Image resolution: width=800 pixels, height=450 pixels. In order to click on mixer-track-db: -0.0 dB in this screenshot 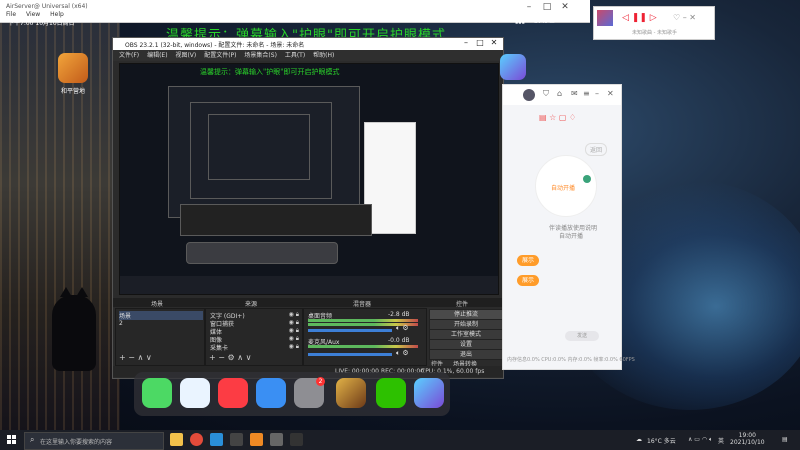, I will do `click(399, 340)`.